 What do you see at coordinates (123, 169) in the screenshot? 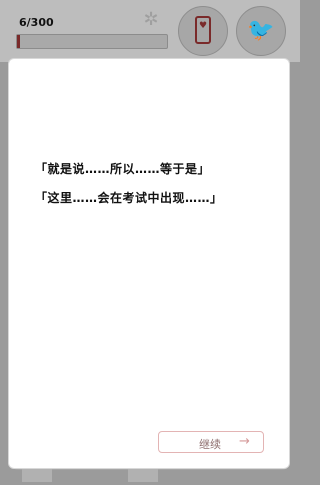
I see `dialog-line: 「就是说……所以……等于是」` at bounding box center [123, 169].